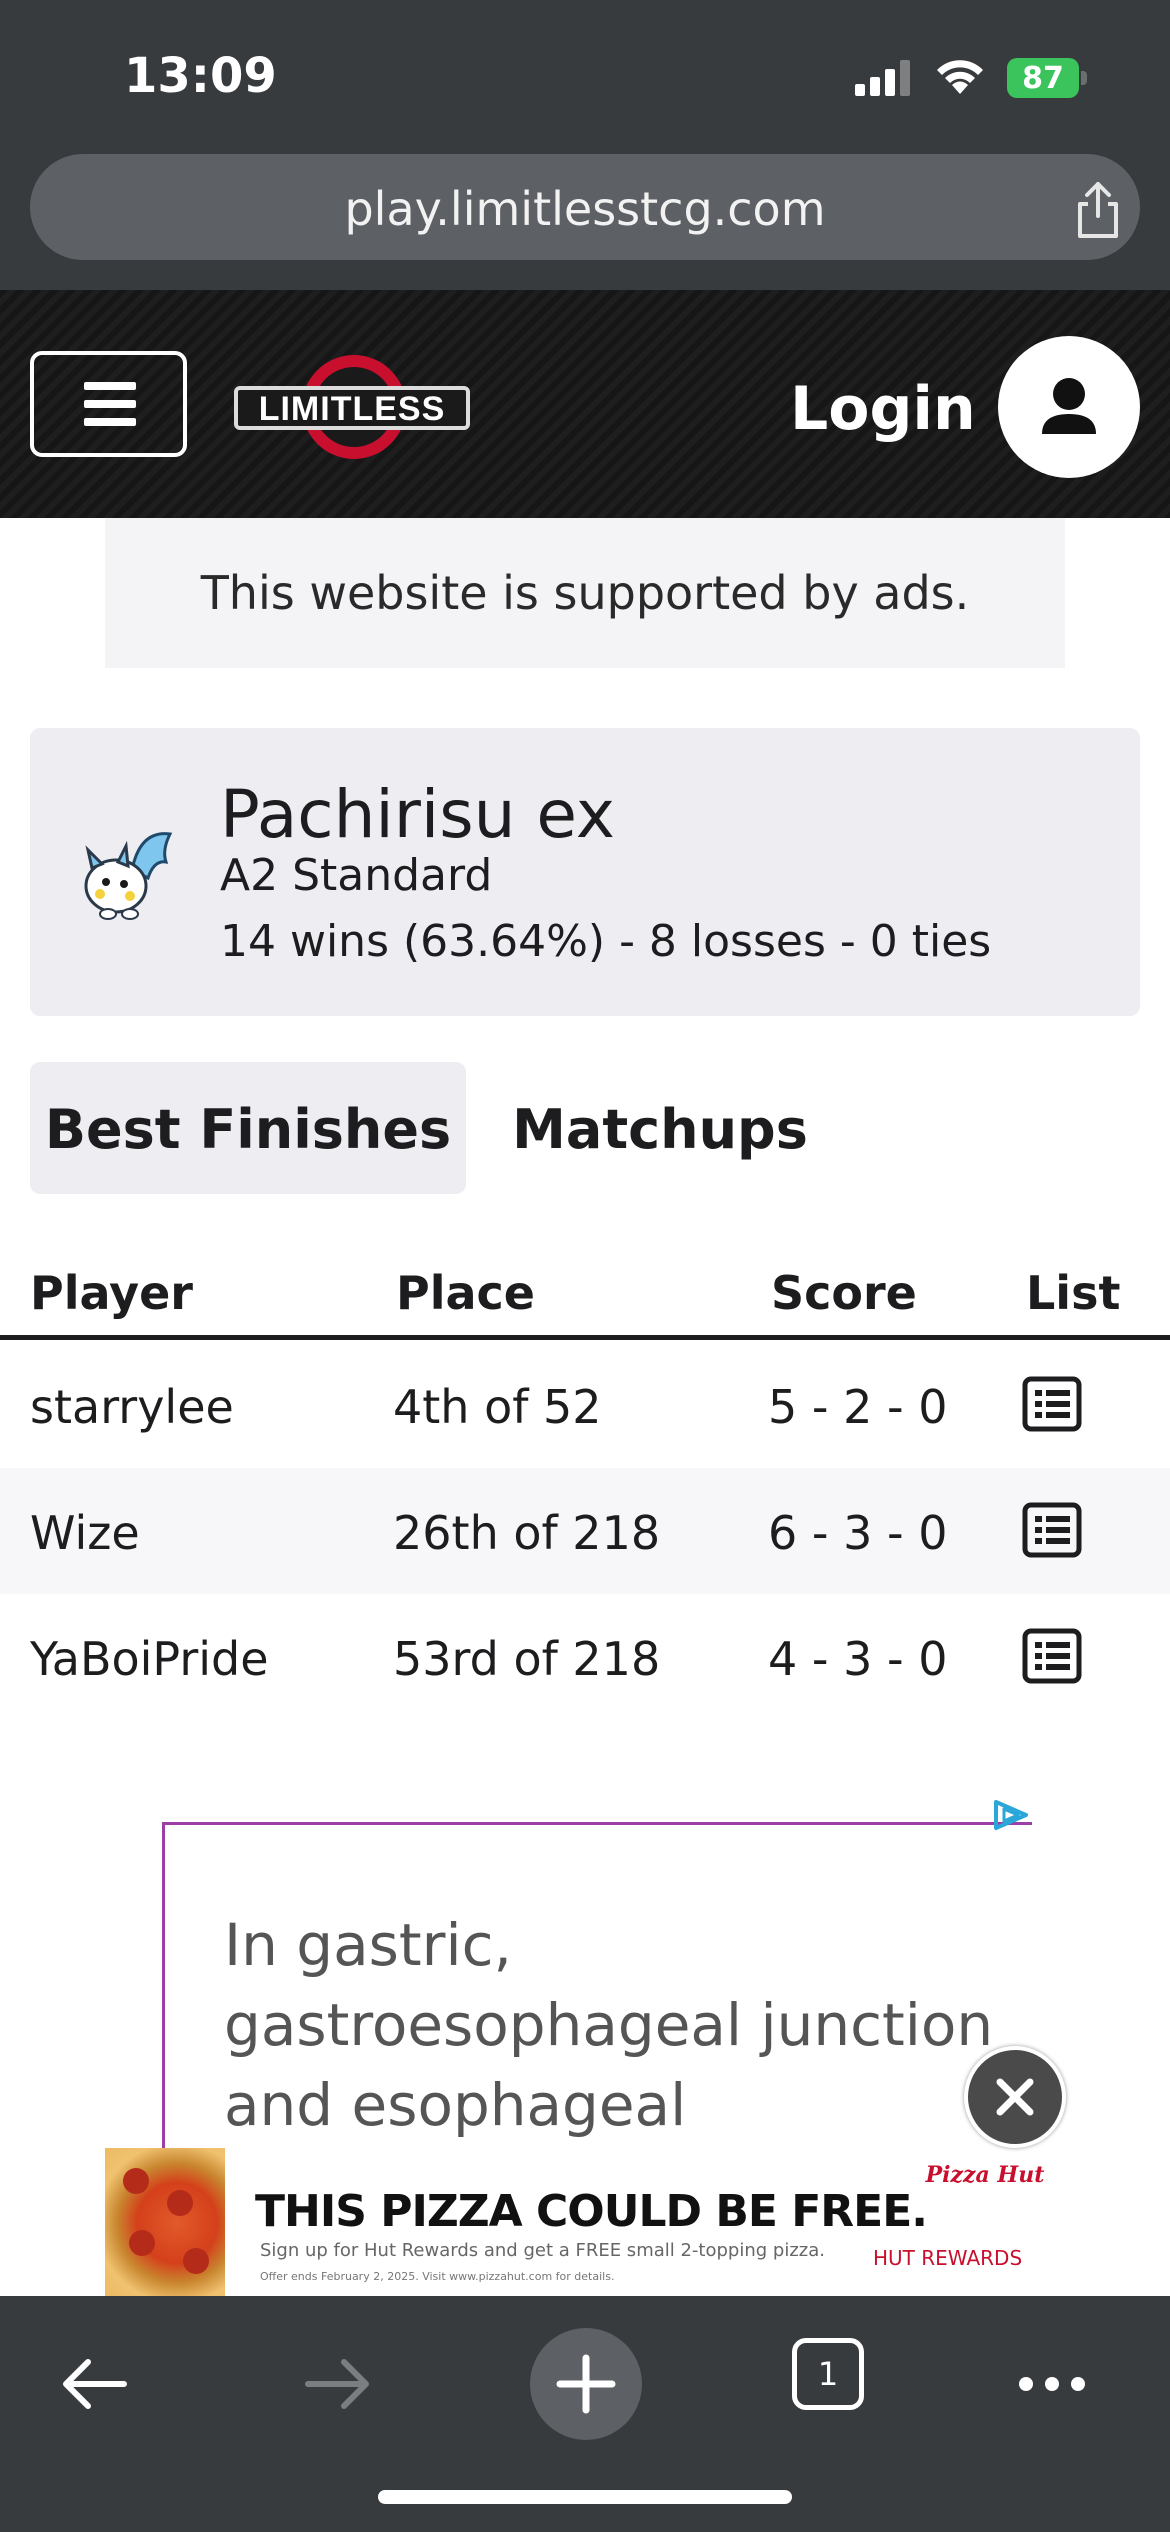  Describe the element at coordinates (585, 2497) in the screenshot. I see `home-indicator` at that location.